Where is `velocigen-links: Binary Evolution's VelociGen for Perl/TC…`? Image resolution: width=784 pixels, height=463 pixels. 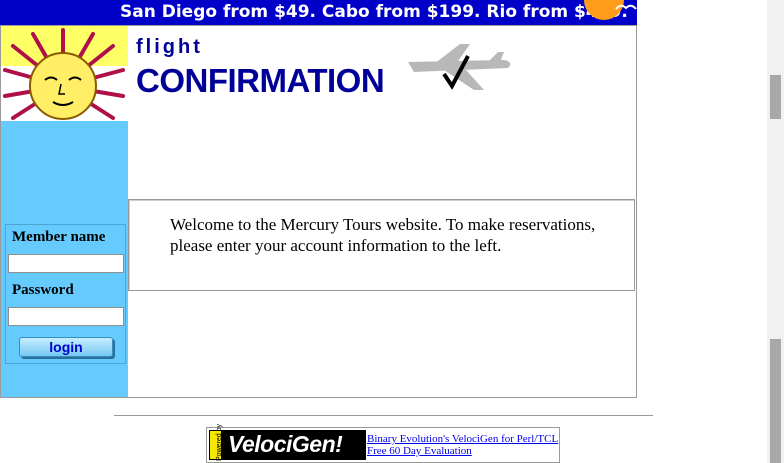 velocigen-links: Binary Evolution's VelociGen for Perl/TC… is located at coordinates (462, 445).